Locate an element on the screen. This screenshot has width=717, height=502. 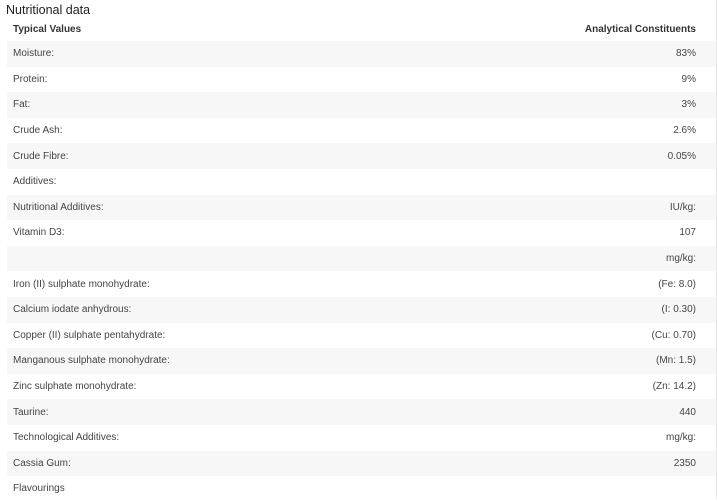
row-value: 440 is located at coordinates (538, 412).